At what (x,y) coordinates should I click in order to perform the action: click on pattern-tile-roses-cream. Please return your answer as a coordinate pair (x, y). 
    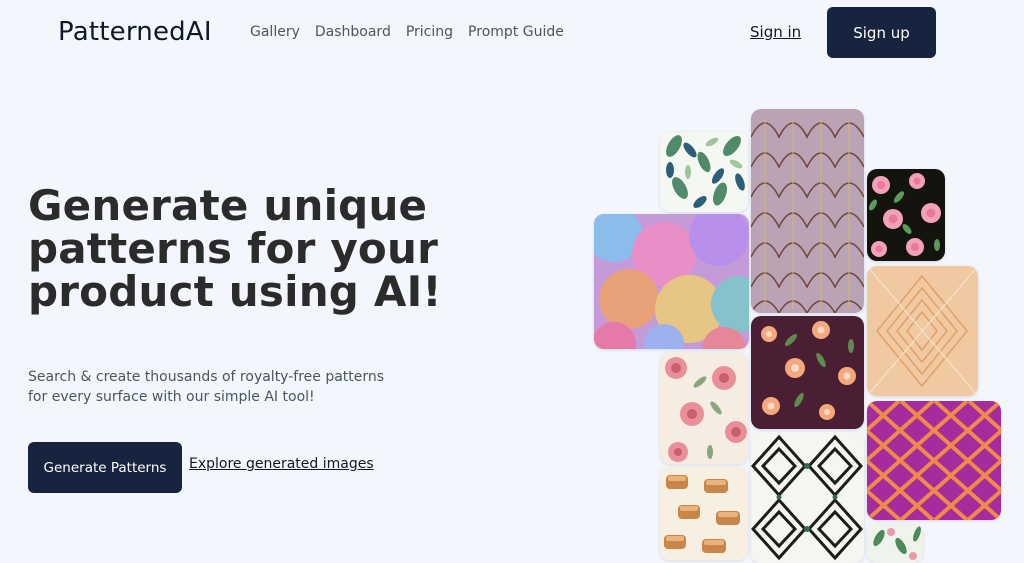
    Looking at the image, I should click on (704, 408).